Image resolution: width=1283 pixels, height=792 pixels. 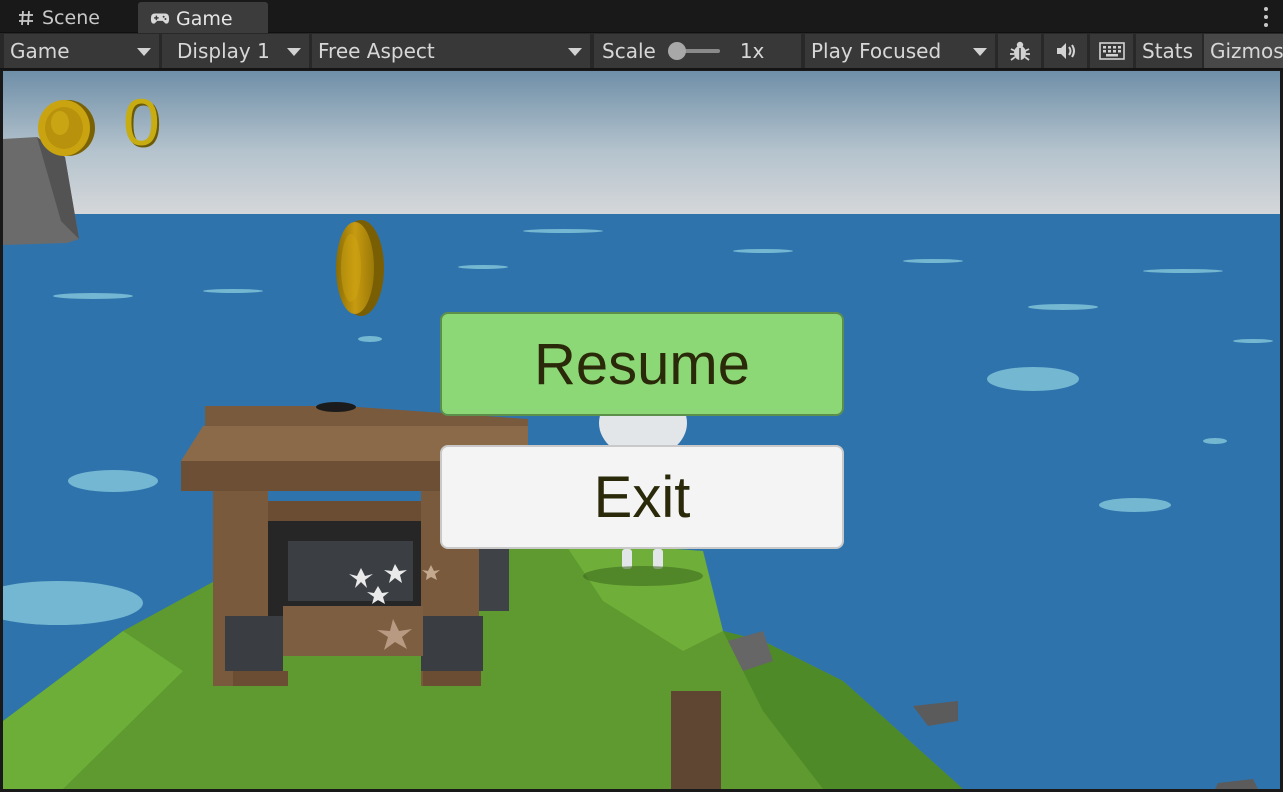 I want to click on more-options-icon, so click(x=1266, y=17).